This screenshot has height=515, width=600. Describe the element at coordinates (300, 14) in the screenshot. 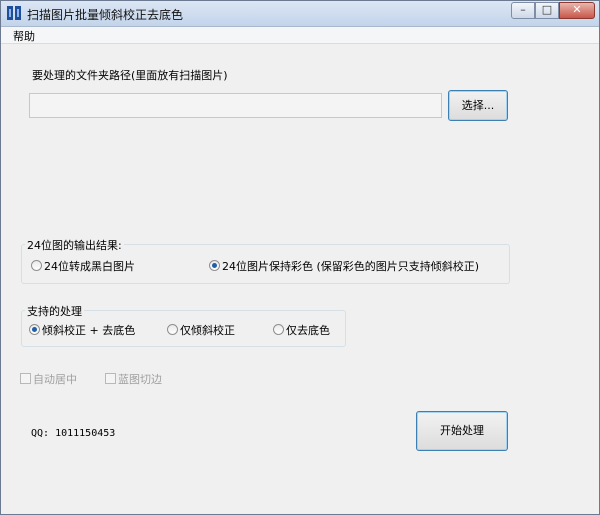

I see `title-bar: 扫描图片批量倾斜校正去底色 – □ ✕` at that location.